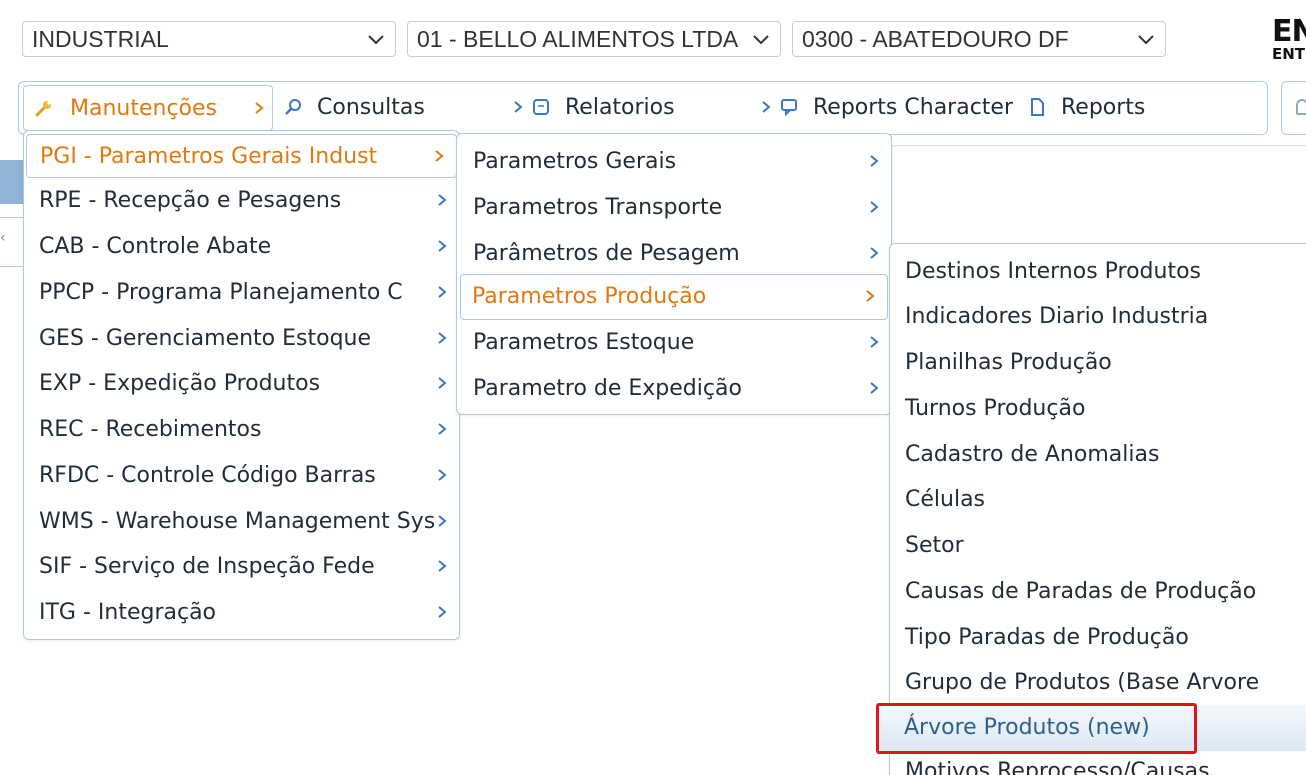  I want to click on plant-select: 0300 - ABATEDOURO DF, so click(979, 39).